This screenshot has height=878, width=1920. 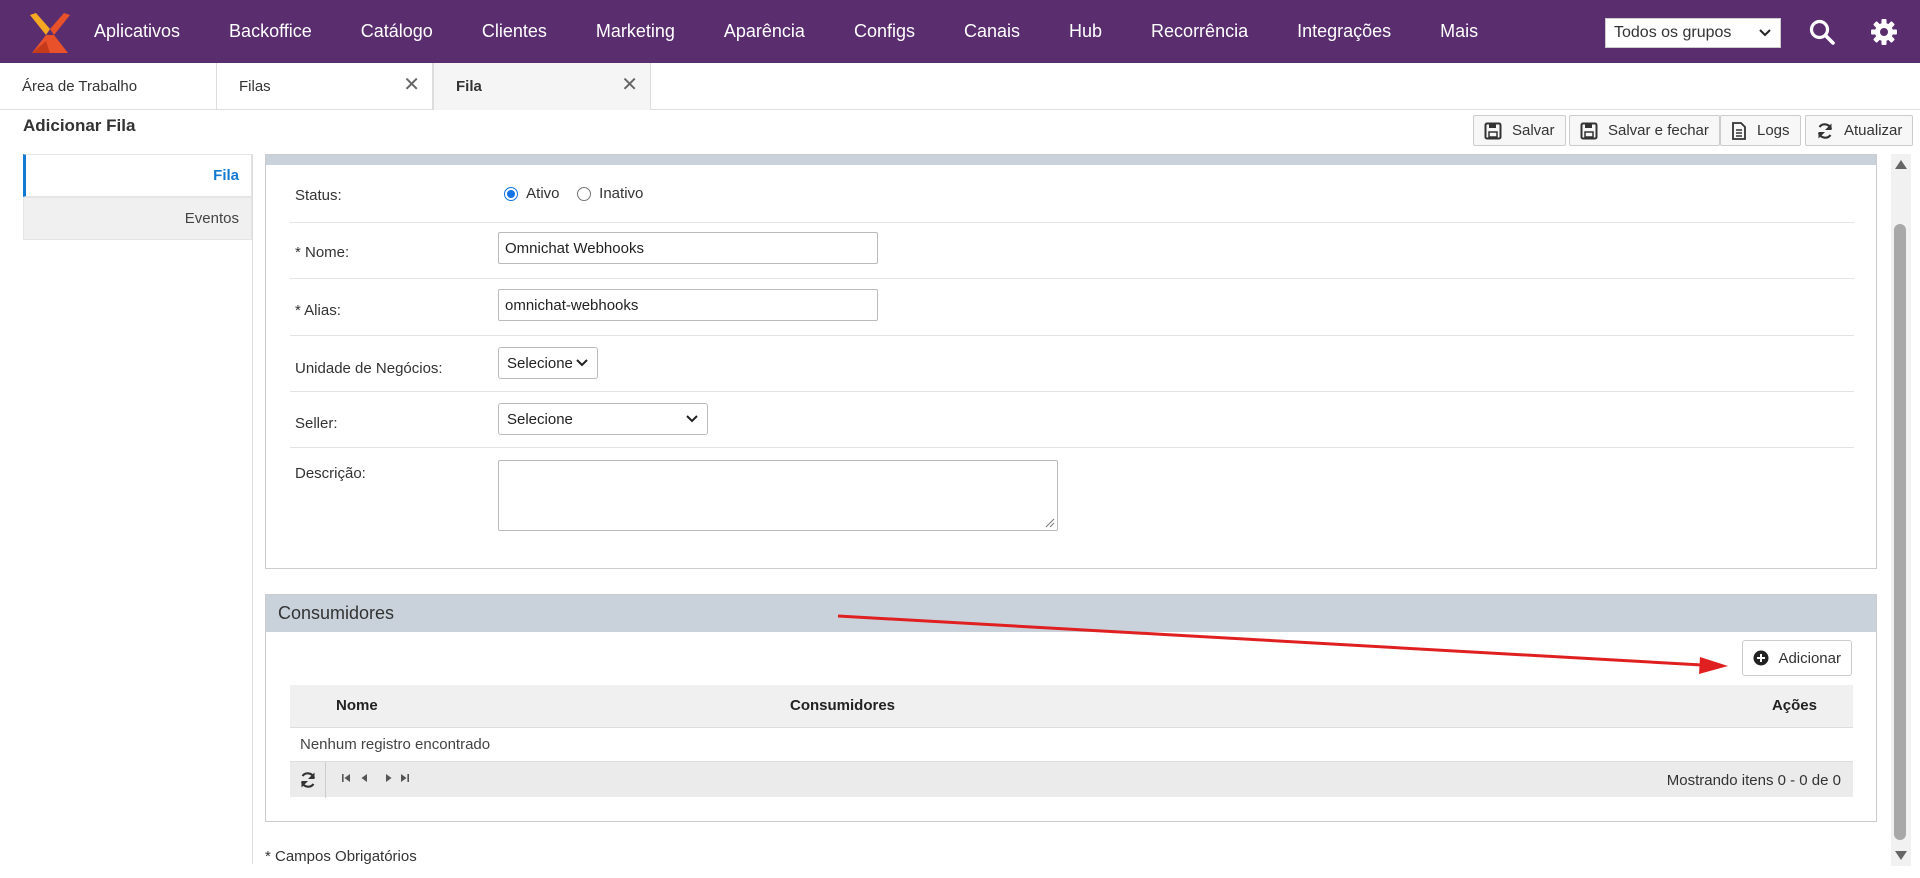 What do you see at coordinates (764, 31) in the screenshot?
I see `nav-aparencia: Aparência` at bounding box center [764, 31].